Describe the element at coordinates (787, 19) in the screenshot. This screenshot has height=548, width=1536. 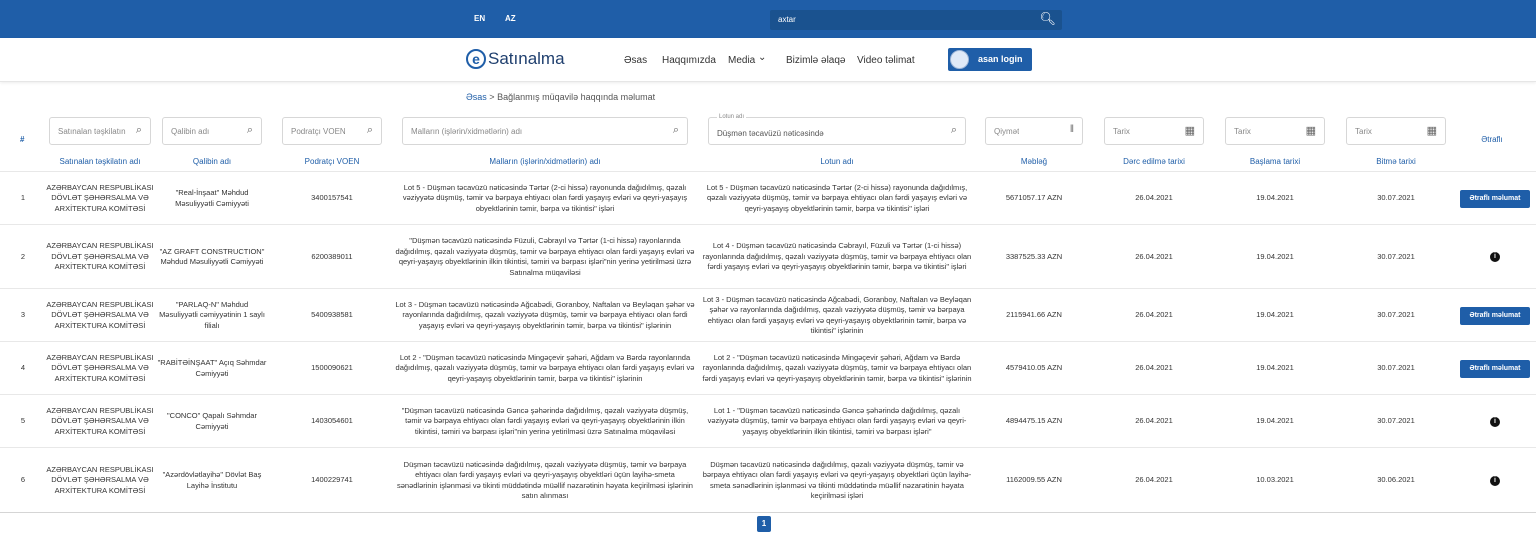
I see `top-search-value: axtar` at that location.